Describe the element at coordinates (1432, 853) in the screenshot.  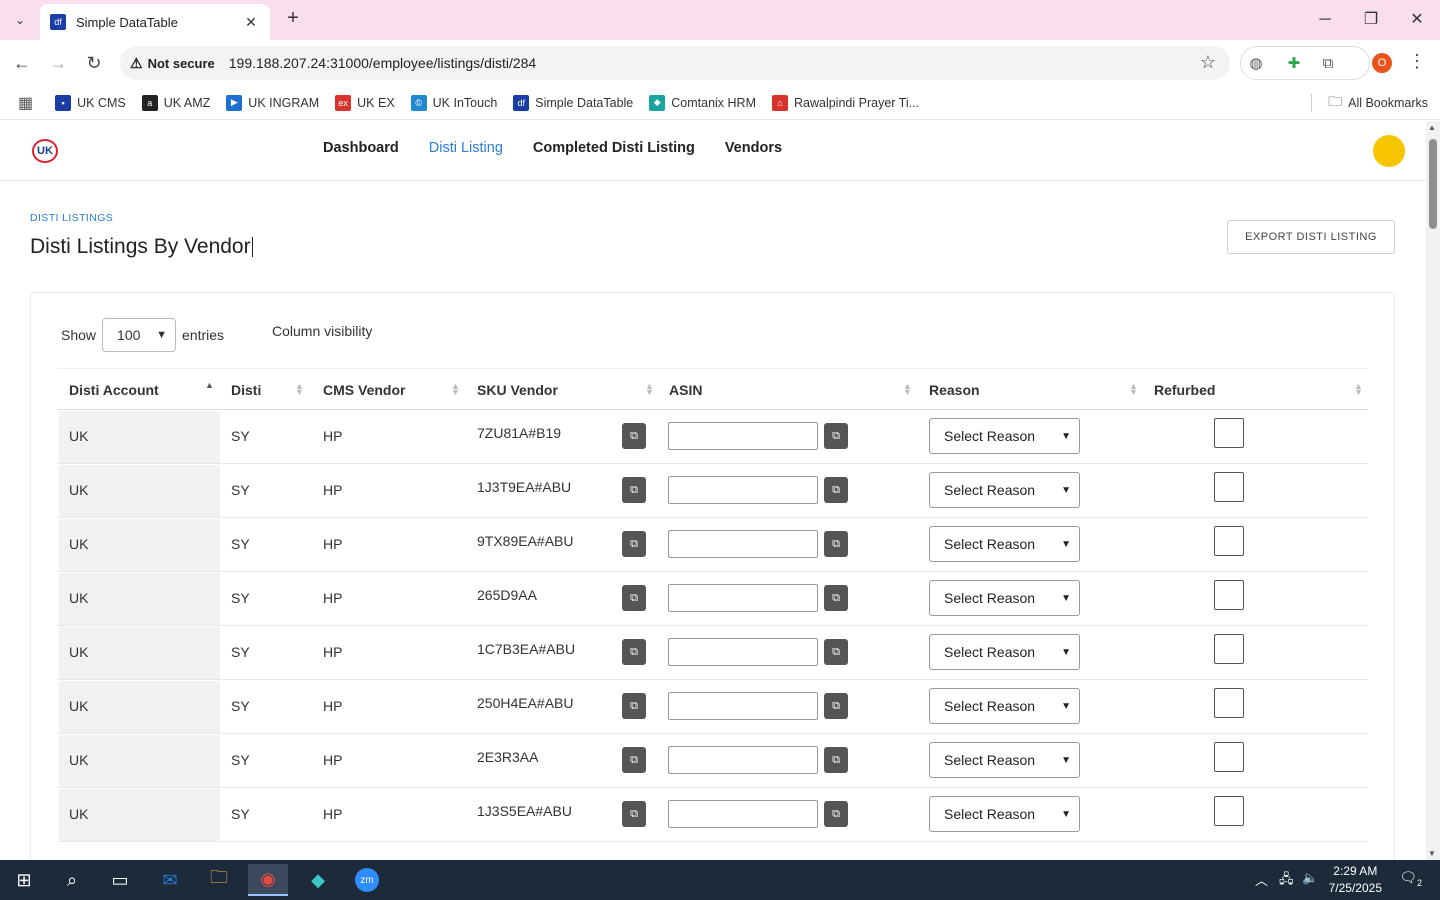
I see `scroll-down-arrow-icon: ▼` at that location.